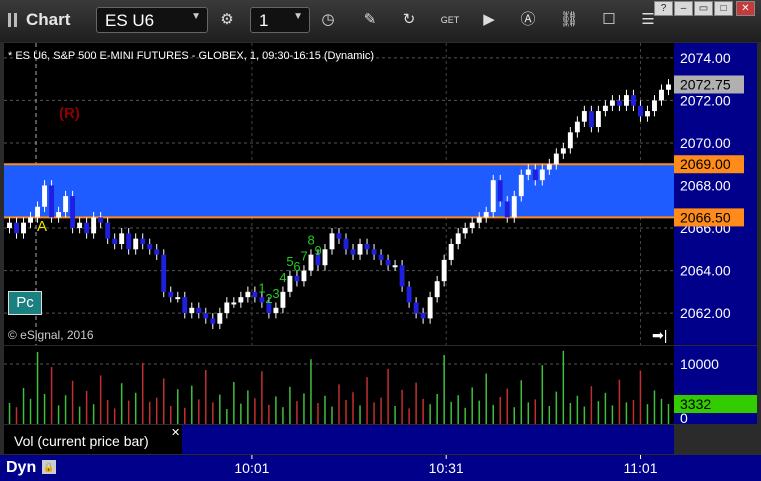 The height and width of the screenshot is (481, 761). What do you see at coordinates (659, 335) in the screenshot?
I see `scroll-to-end-icon: ➡|` at bounding box center [659, 335].